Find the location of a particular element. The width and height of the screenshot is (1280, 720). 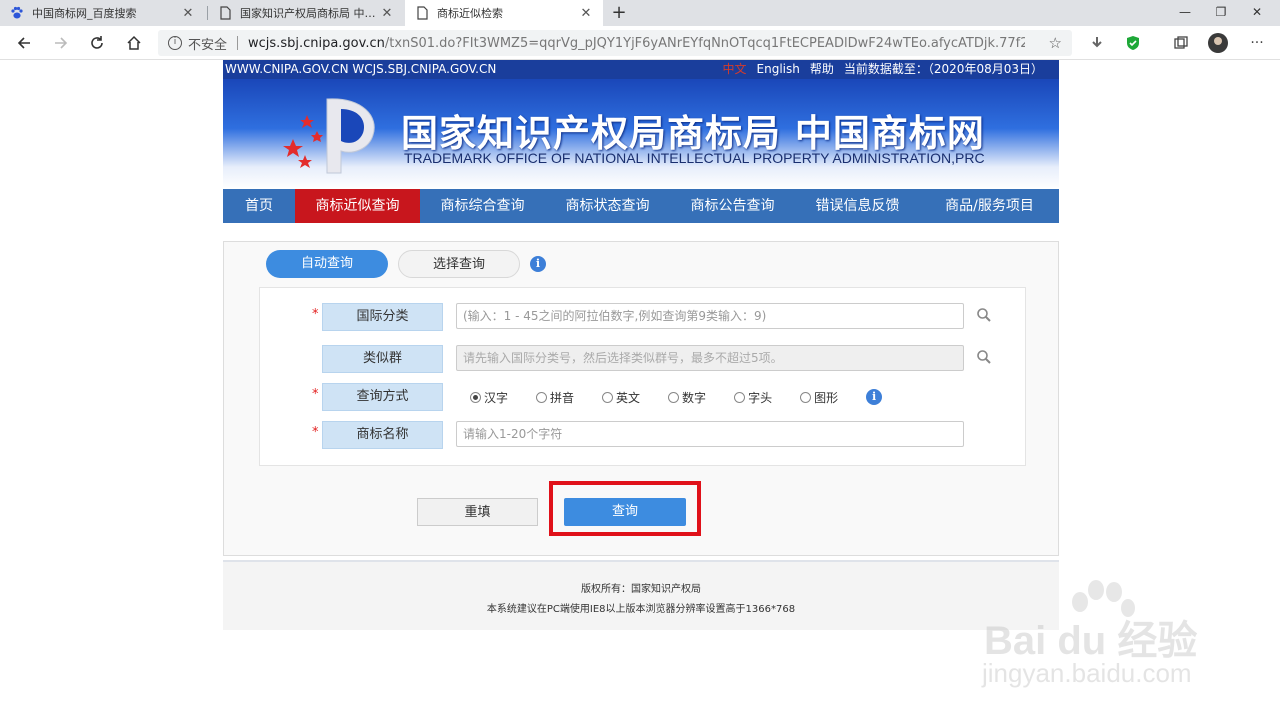

label-similar-group: 类似群 is located at coordinates (382, 359).